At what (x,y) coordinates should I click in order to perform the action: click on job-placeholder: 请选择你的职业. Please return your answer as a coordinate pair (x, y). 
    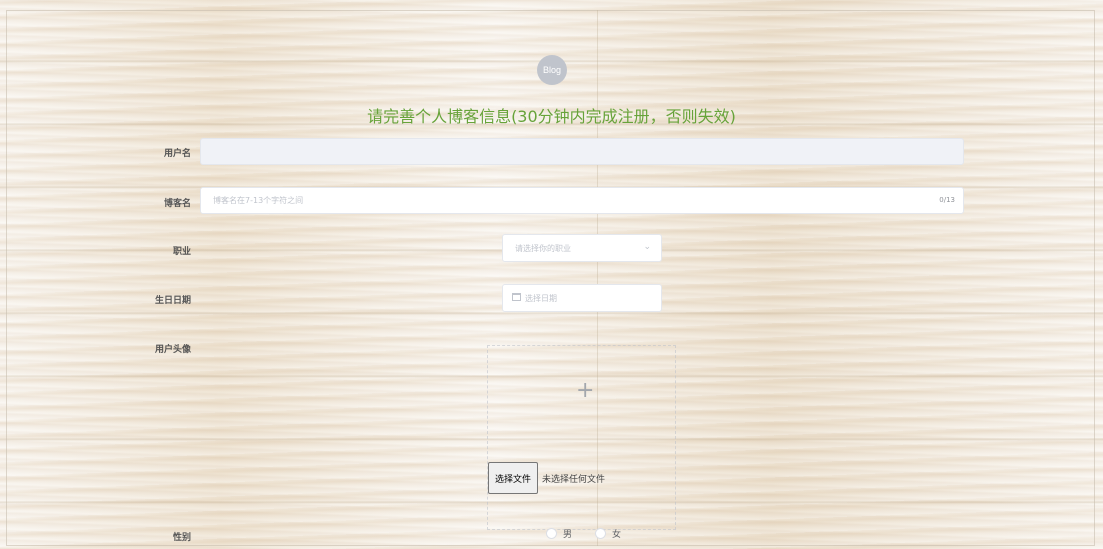
    Looking at the image, I should click on (543, 248).